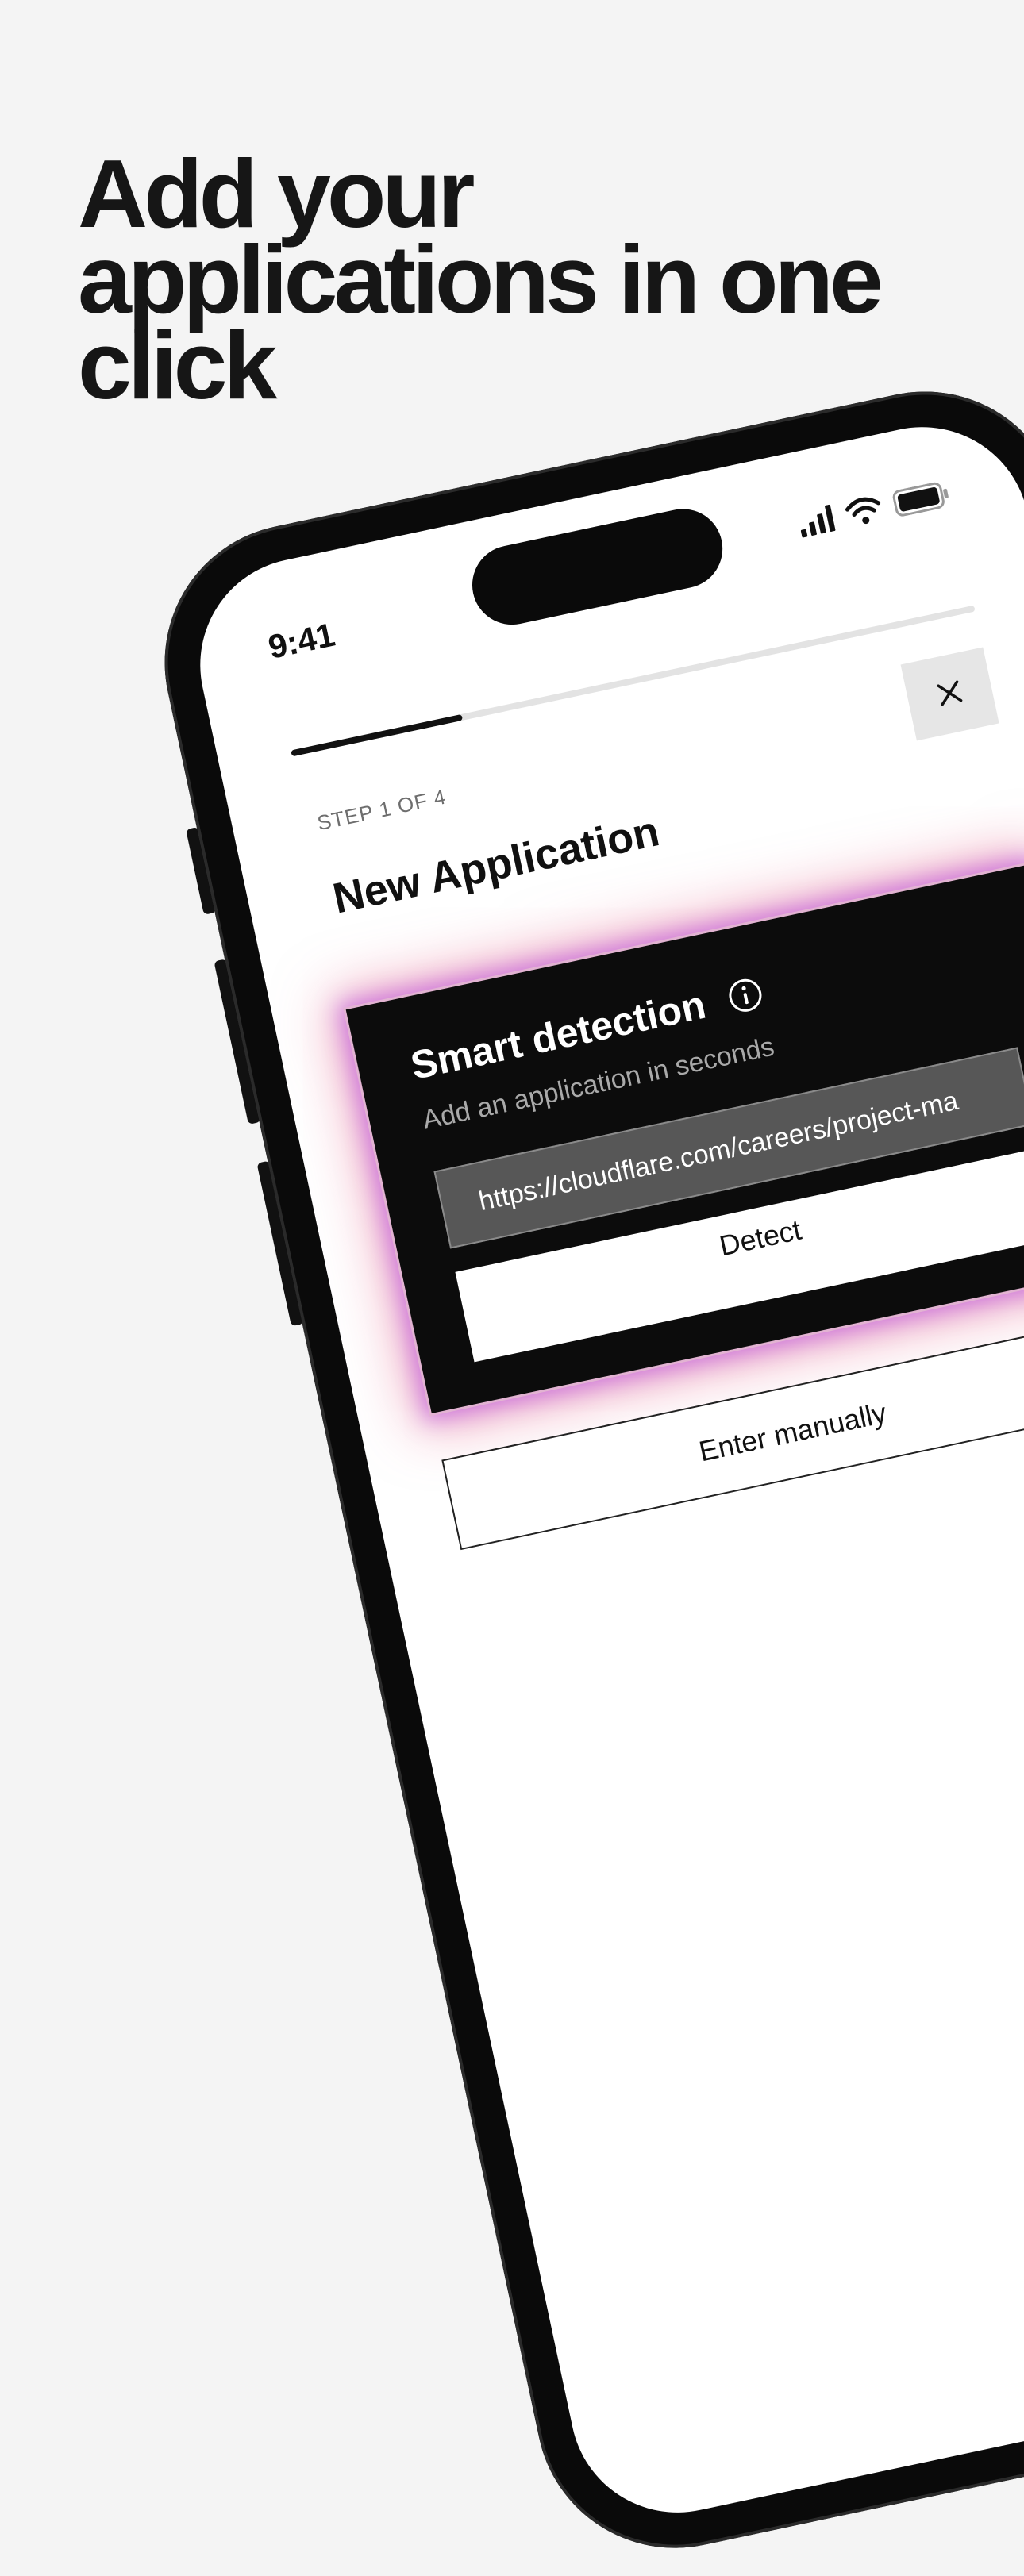 This screenshot has height=2576, width=1024. What do you see at coordinates (922, 501) in the screenshot?
I see `battery-icon` at bounding box center [922, 501].